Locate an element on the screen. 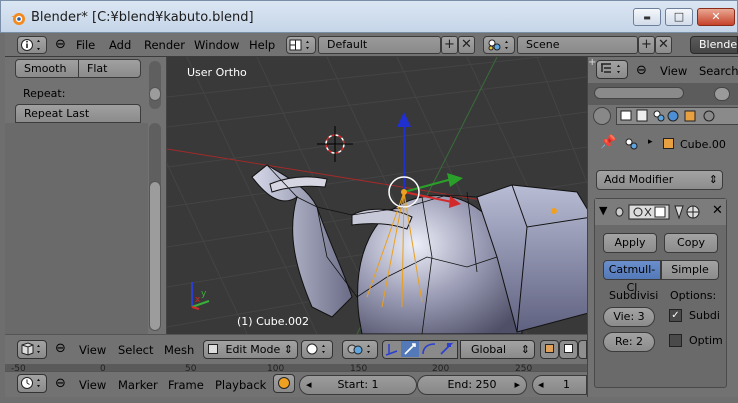  maximize-button: □ is located at coordinates (679, 17).